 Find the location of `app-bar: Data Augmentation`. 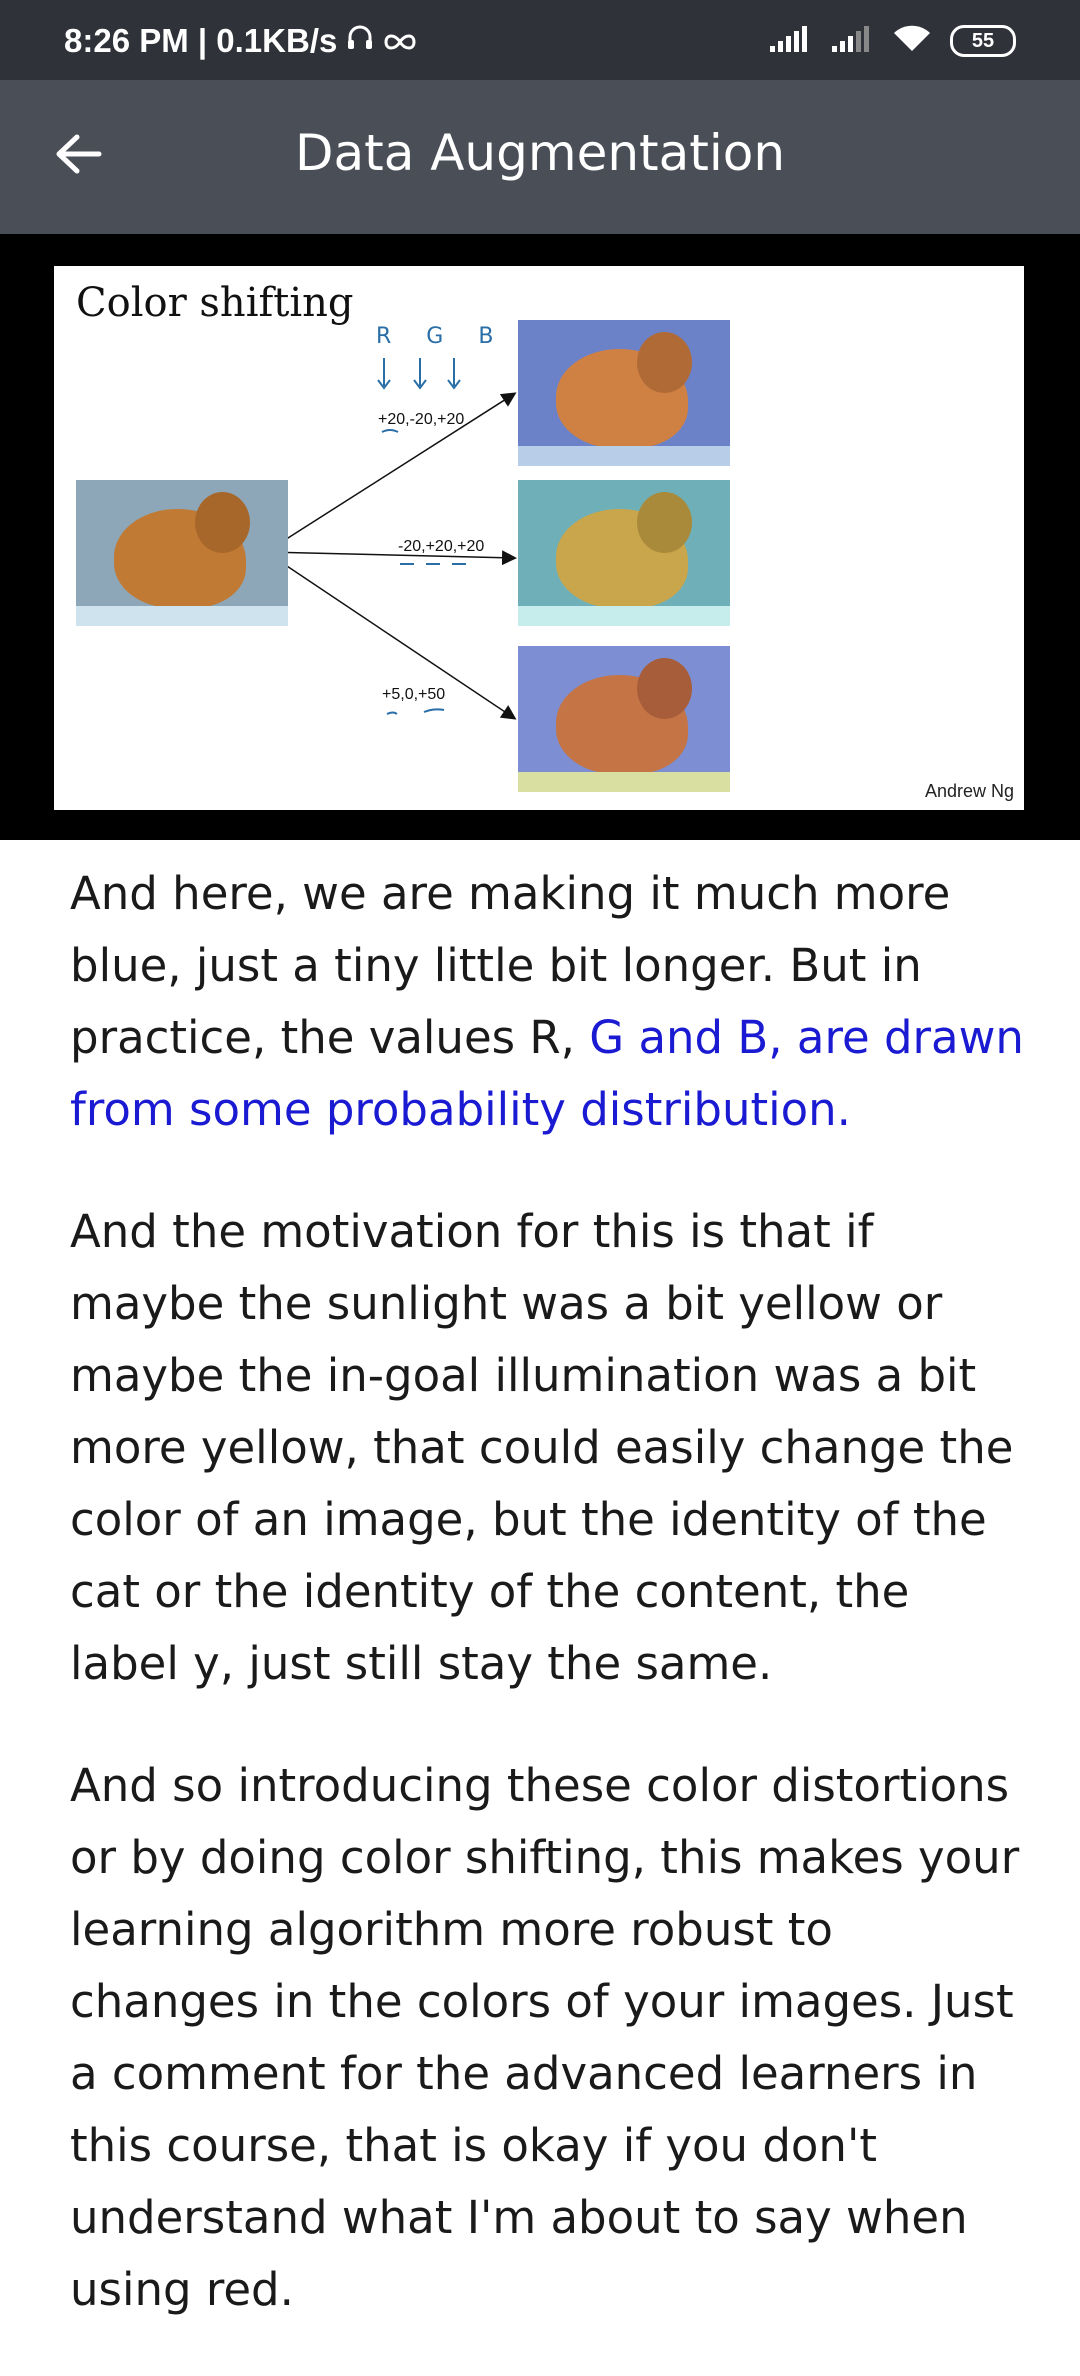

app-bar: Data Augmentation is located at coordinates (540, 157).